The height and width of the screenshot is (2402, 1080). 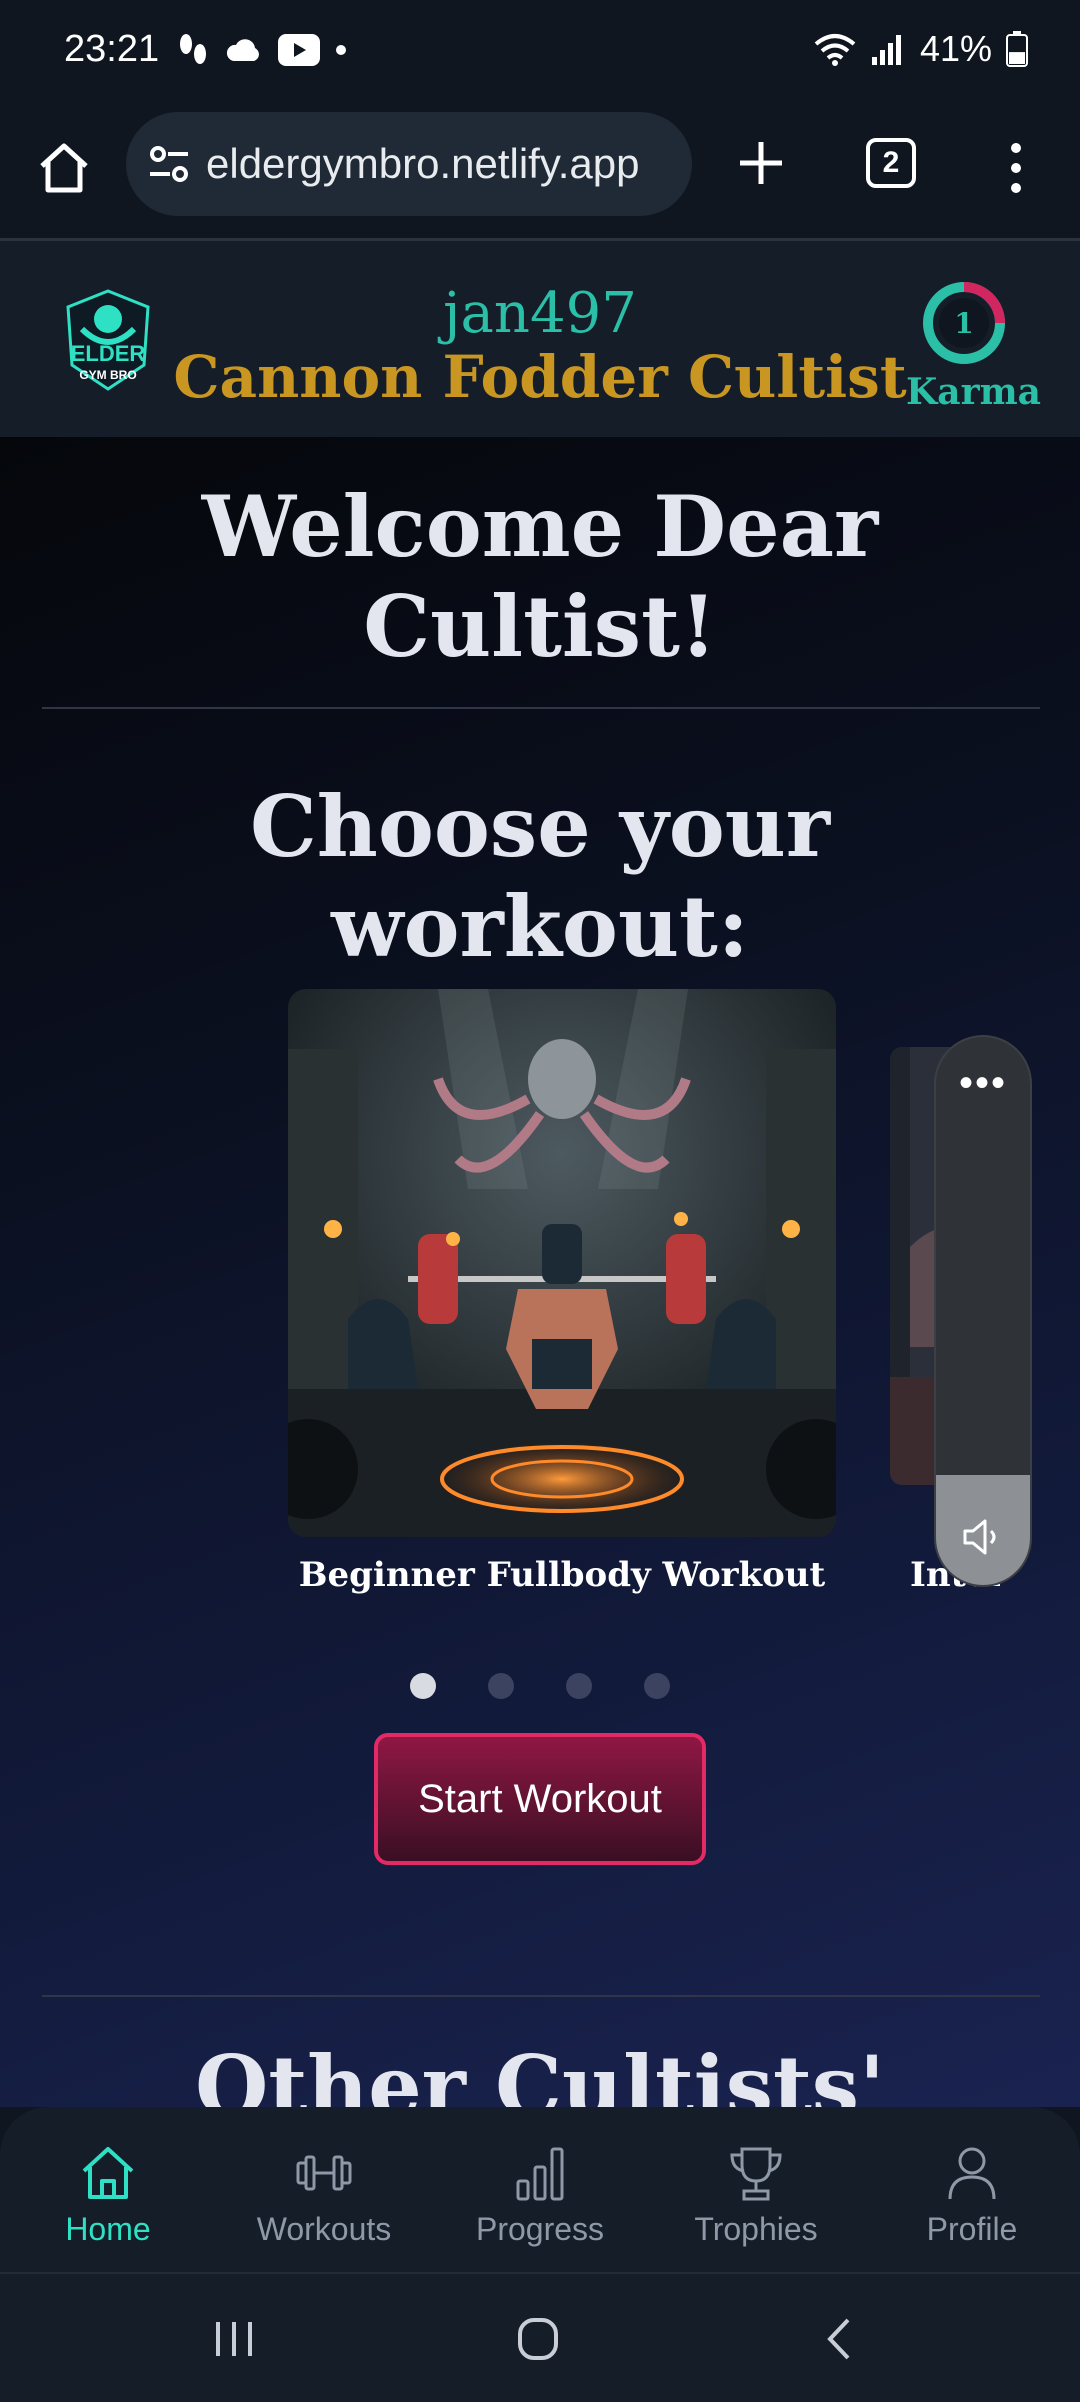 I want to click on nav-label: Progress, so click(x=540, y=2229).